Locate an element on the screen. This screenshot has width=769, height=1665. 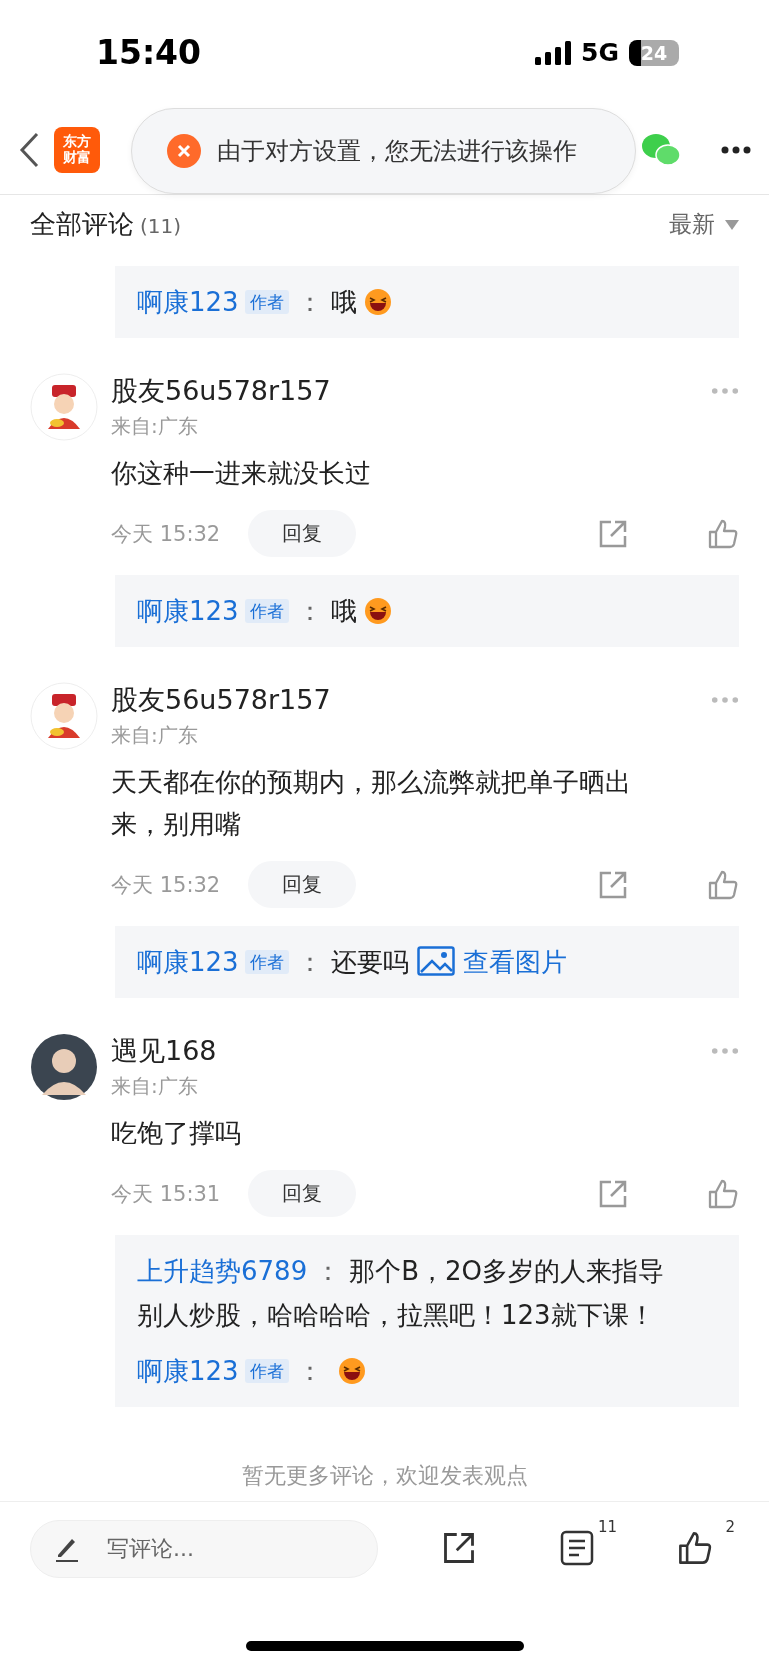
username: 遇见168 is located at coordinates (164, 1051).